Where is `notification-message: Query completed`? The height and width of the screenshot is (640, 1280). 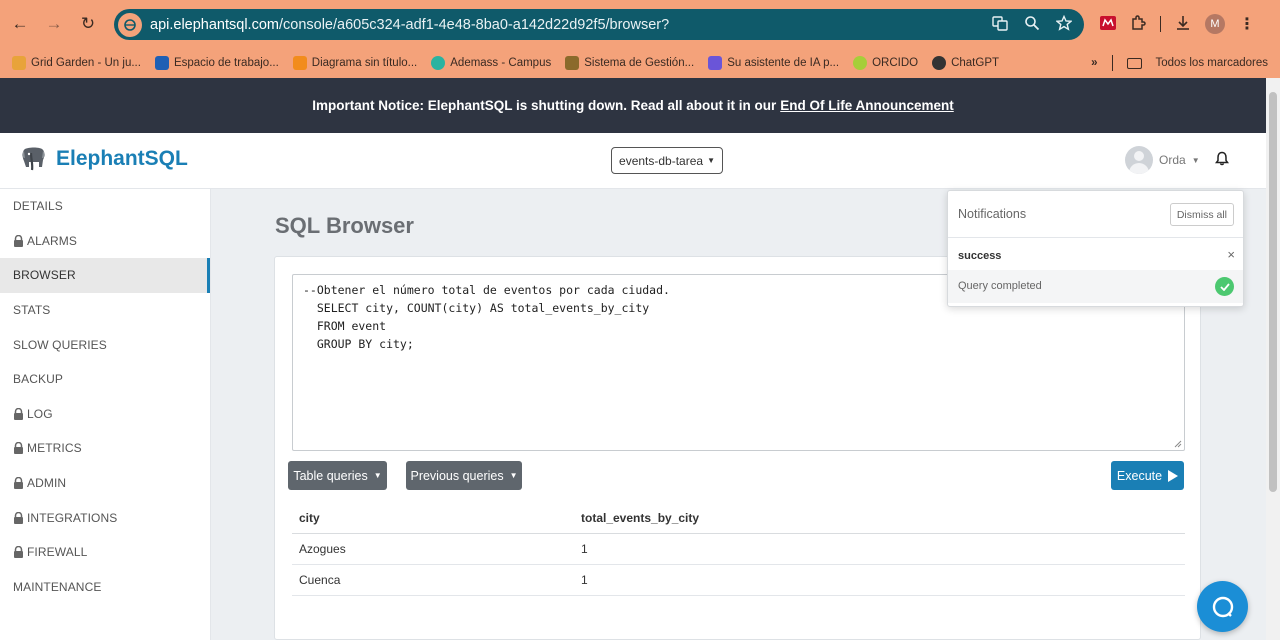
notification-message: Query completed is located at coordinates (1000, 286).